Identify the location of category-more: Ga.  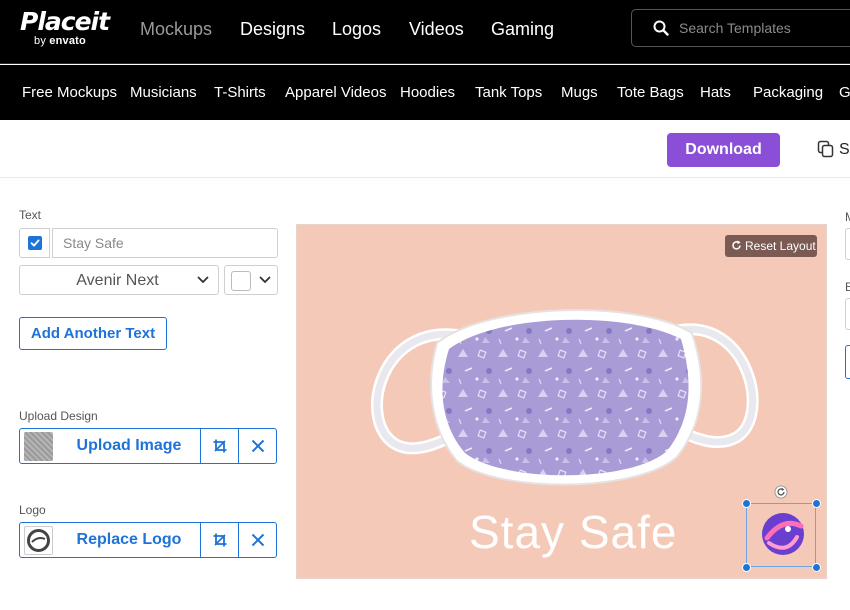
(844, 92).